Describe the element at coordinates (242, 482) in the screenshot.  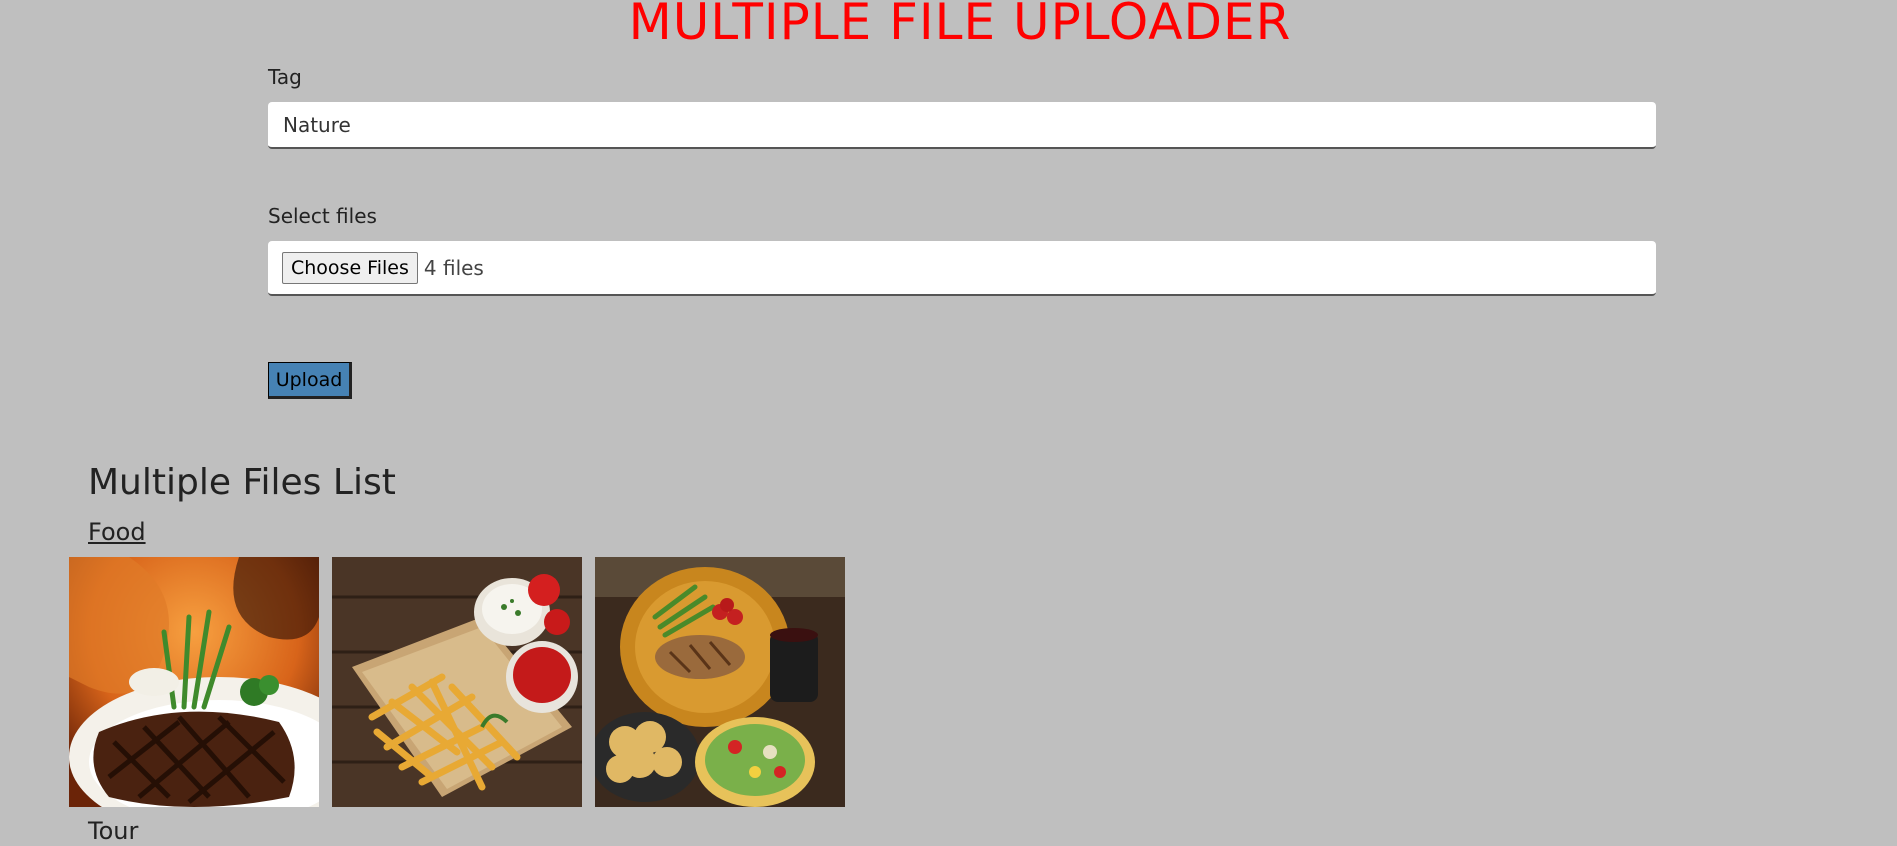
I see `files-list-title: Multiple Files List` at that location.